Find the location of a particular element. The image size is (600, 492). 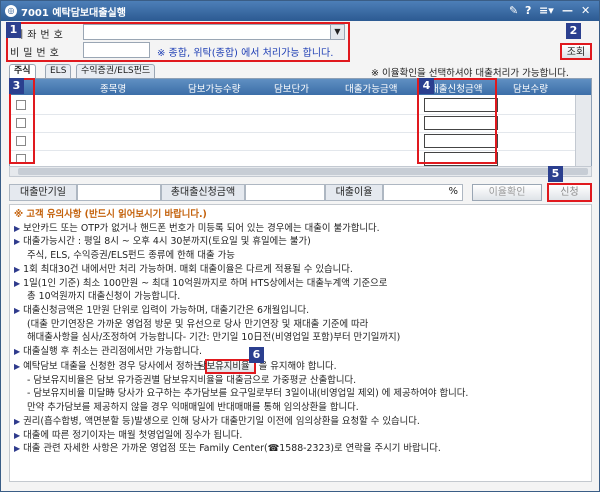

collateral-suffix: 을 유지해야 합니다. is located at coordinates (297, 366).